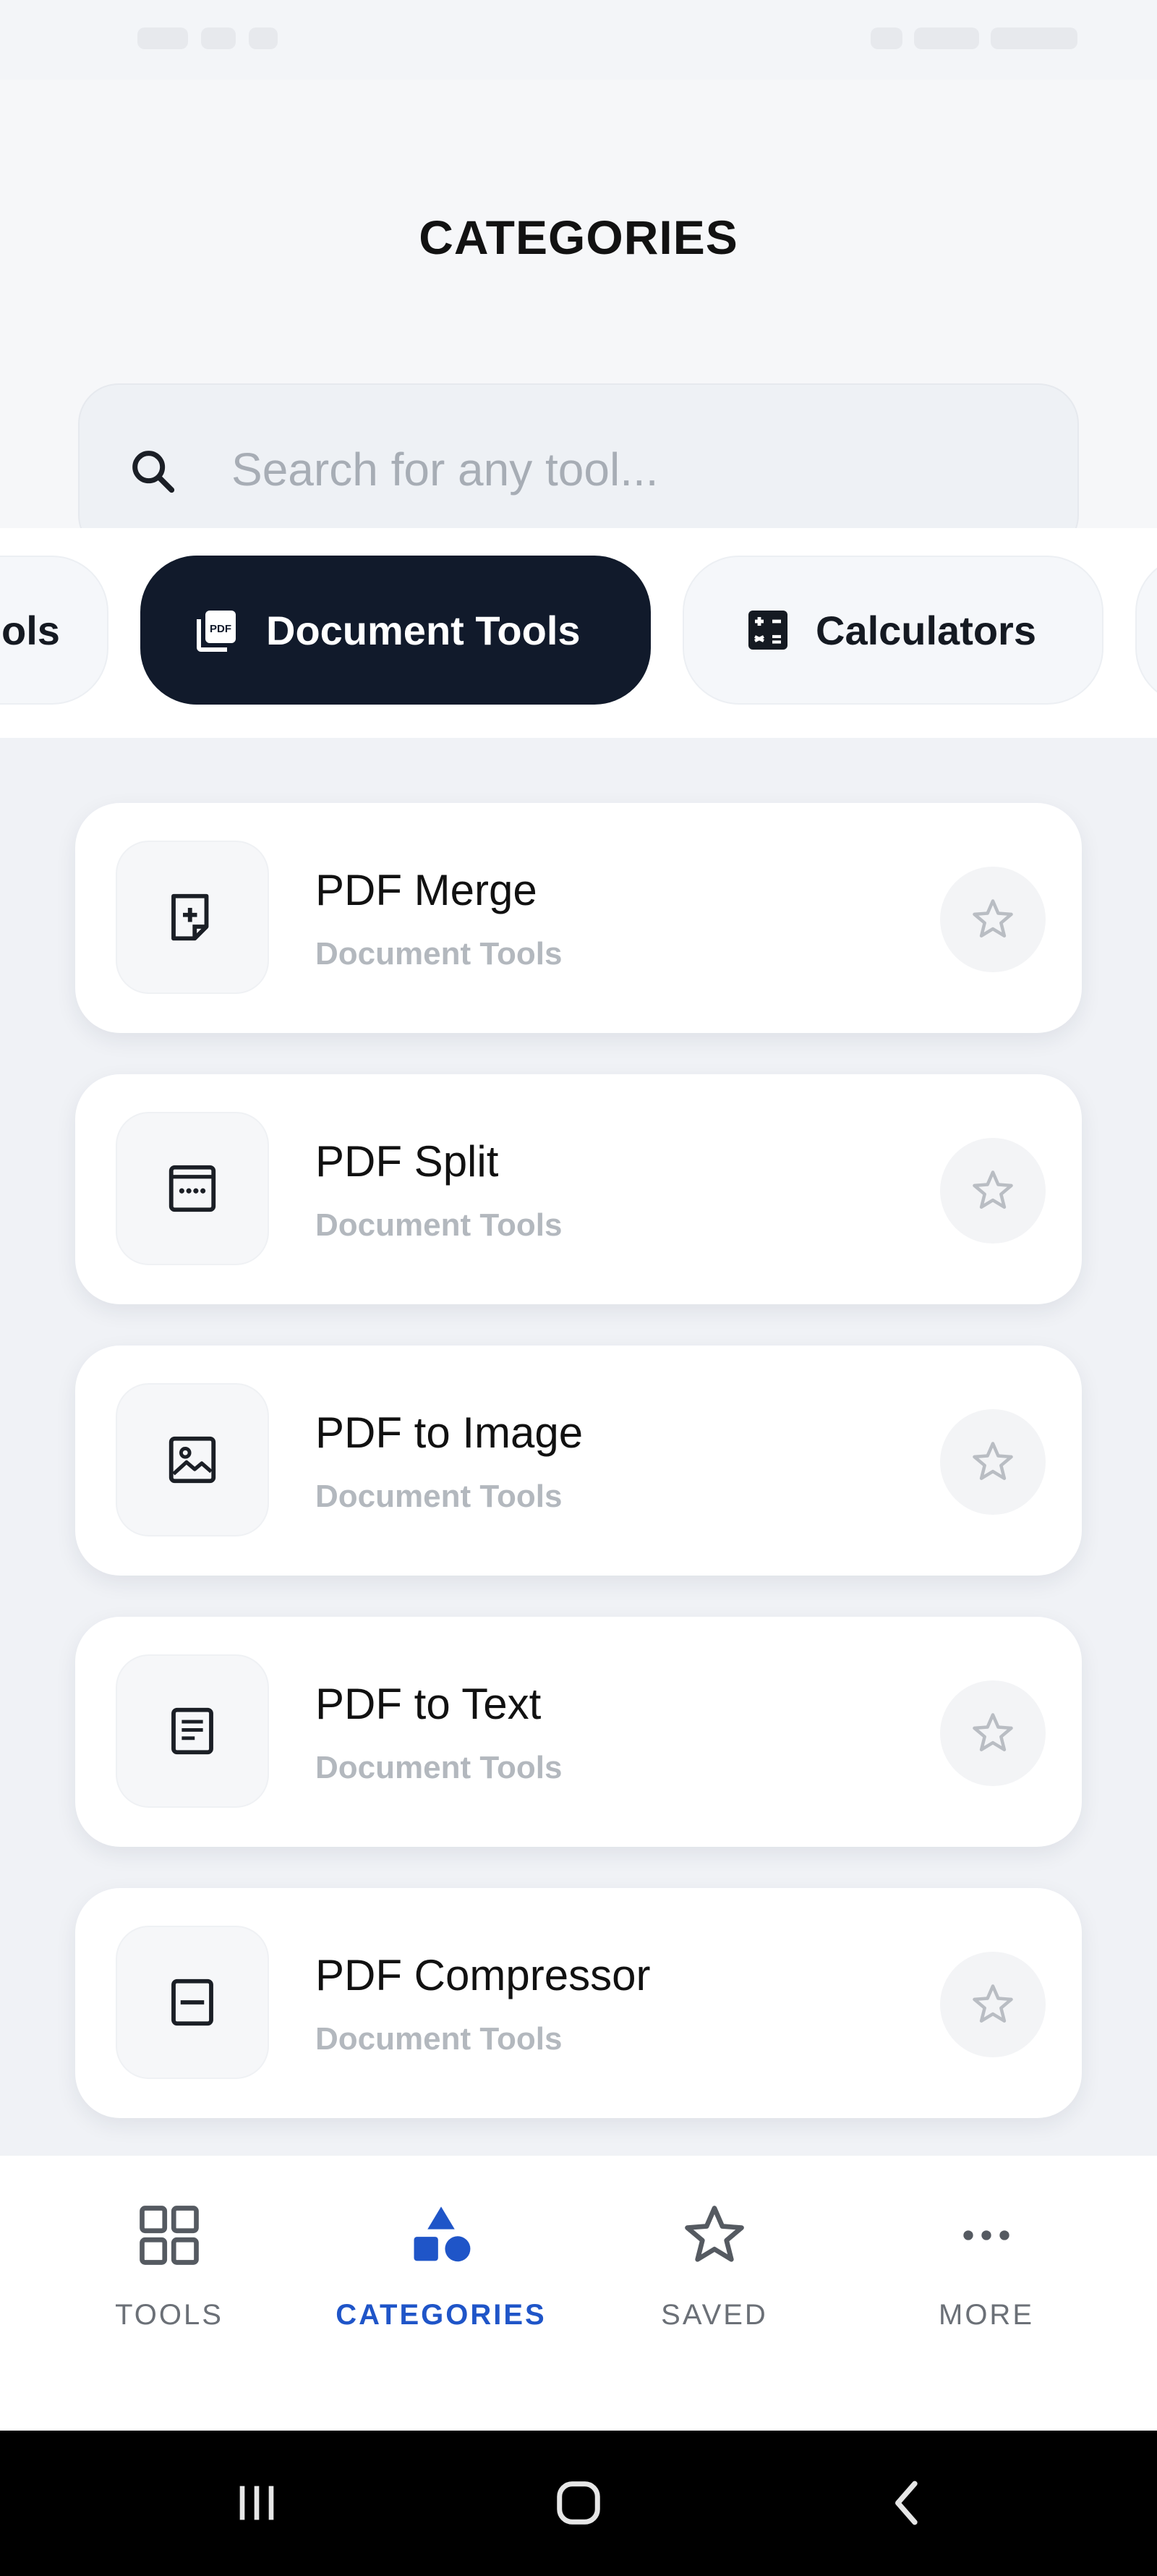  What do you see at coordinates (449, 1432) in the screenshot?
I see `tool-title: PDF to Image` at bounding box center [449, 1432].